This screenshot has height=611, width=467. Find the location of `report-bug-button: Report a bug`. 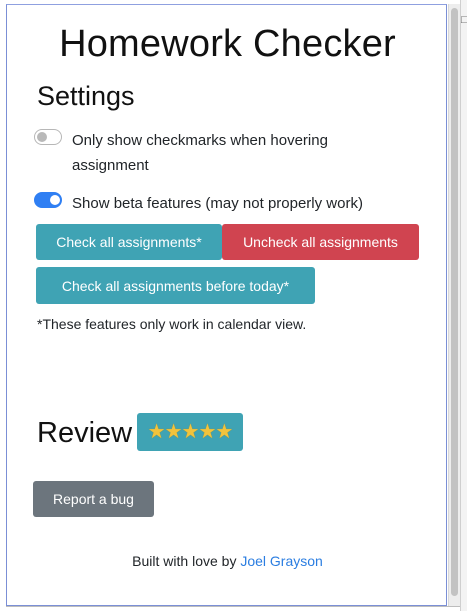

report-bug-button: Report a bug is located at coordinates (93, 499).